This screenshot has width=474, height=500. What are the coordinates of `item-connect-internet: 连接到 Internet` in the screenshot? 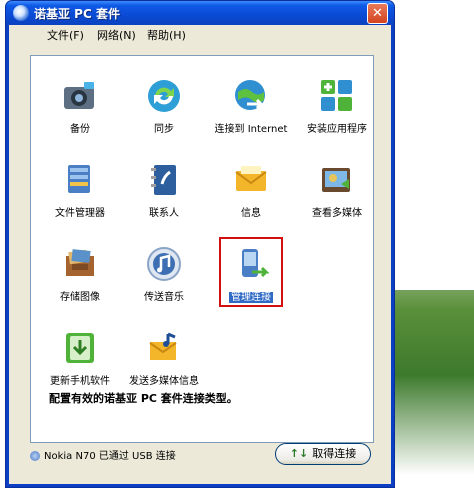 It's located at (251, 113).